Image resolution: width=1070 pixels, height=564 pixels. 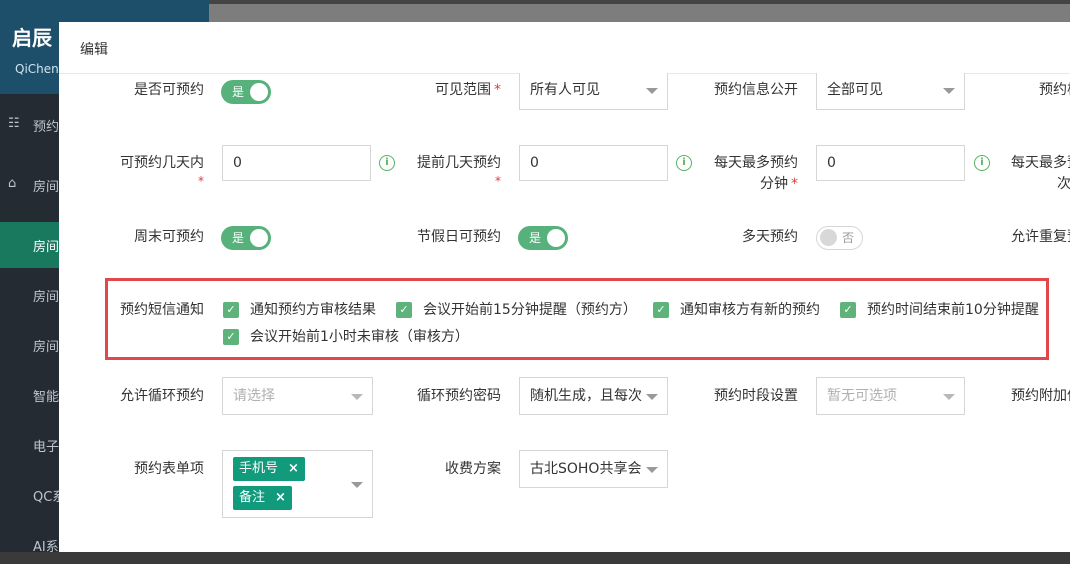 What do you see at coordinates (463, 90) in the screenshot?
I see `visible-range-label-text: 可见范围` at bounding box center [463, 90].